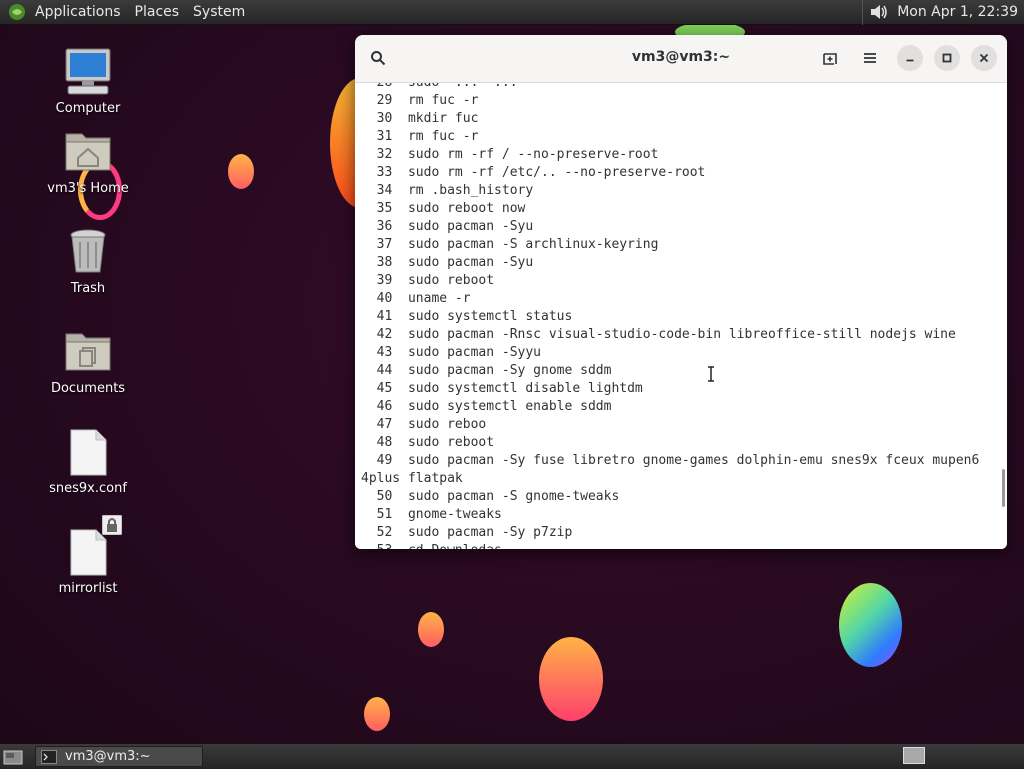  I want to click on menu-places: Places, so click(157, 12).